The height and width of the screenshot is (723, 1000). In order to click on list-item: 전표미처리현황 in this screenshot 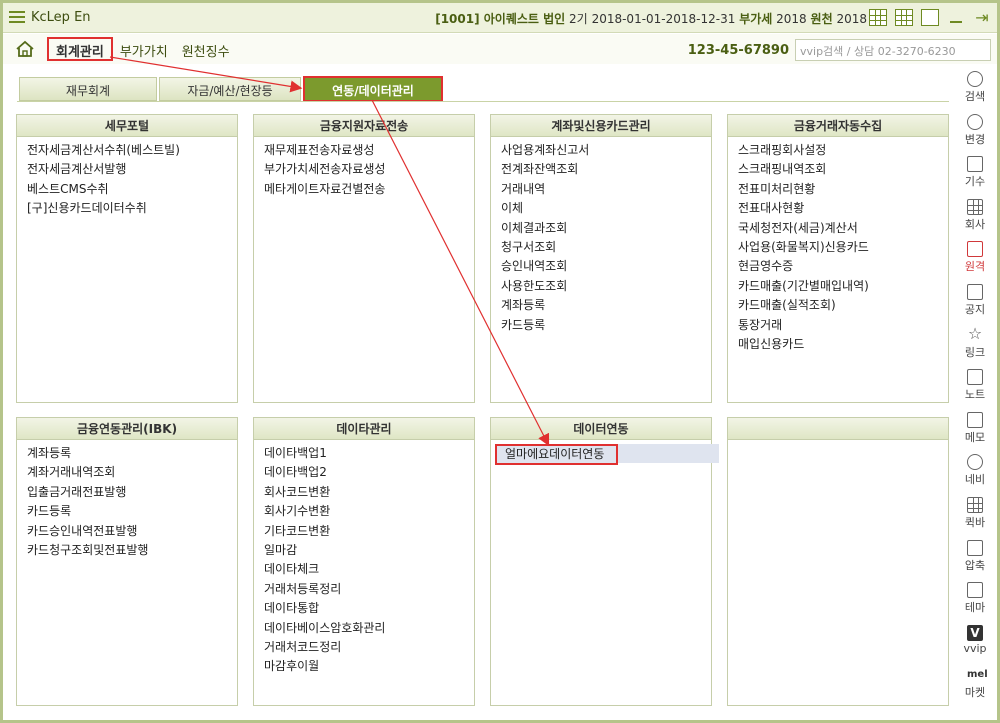, I will do `click(838, 189)`.